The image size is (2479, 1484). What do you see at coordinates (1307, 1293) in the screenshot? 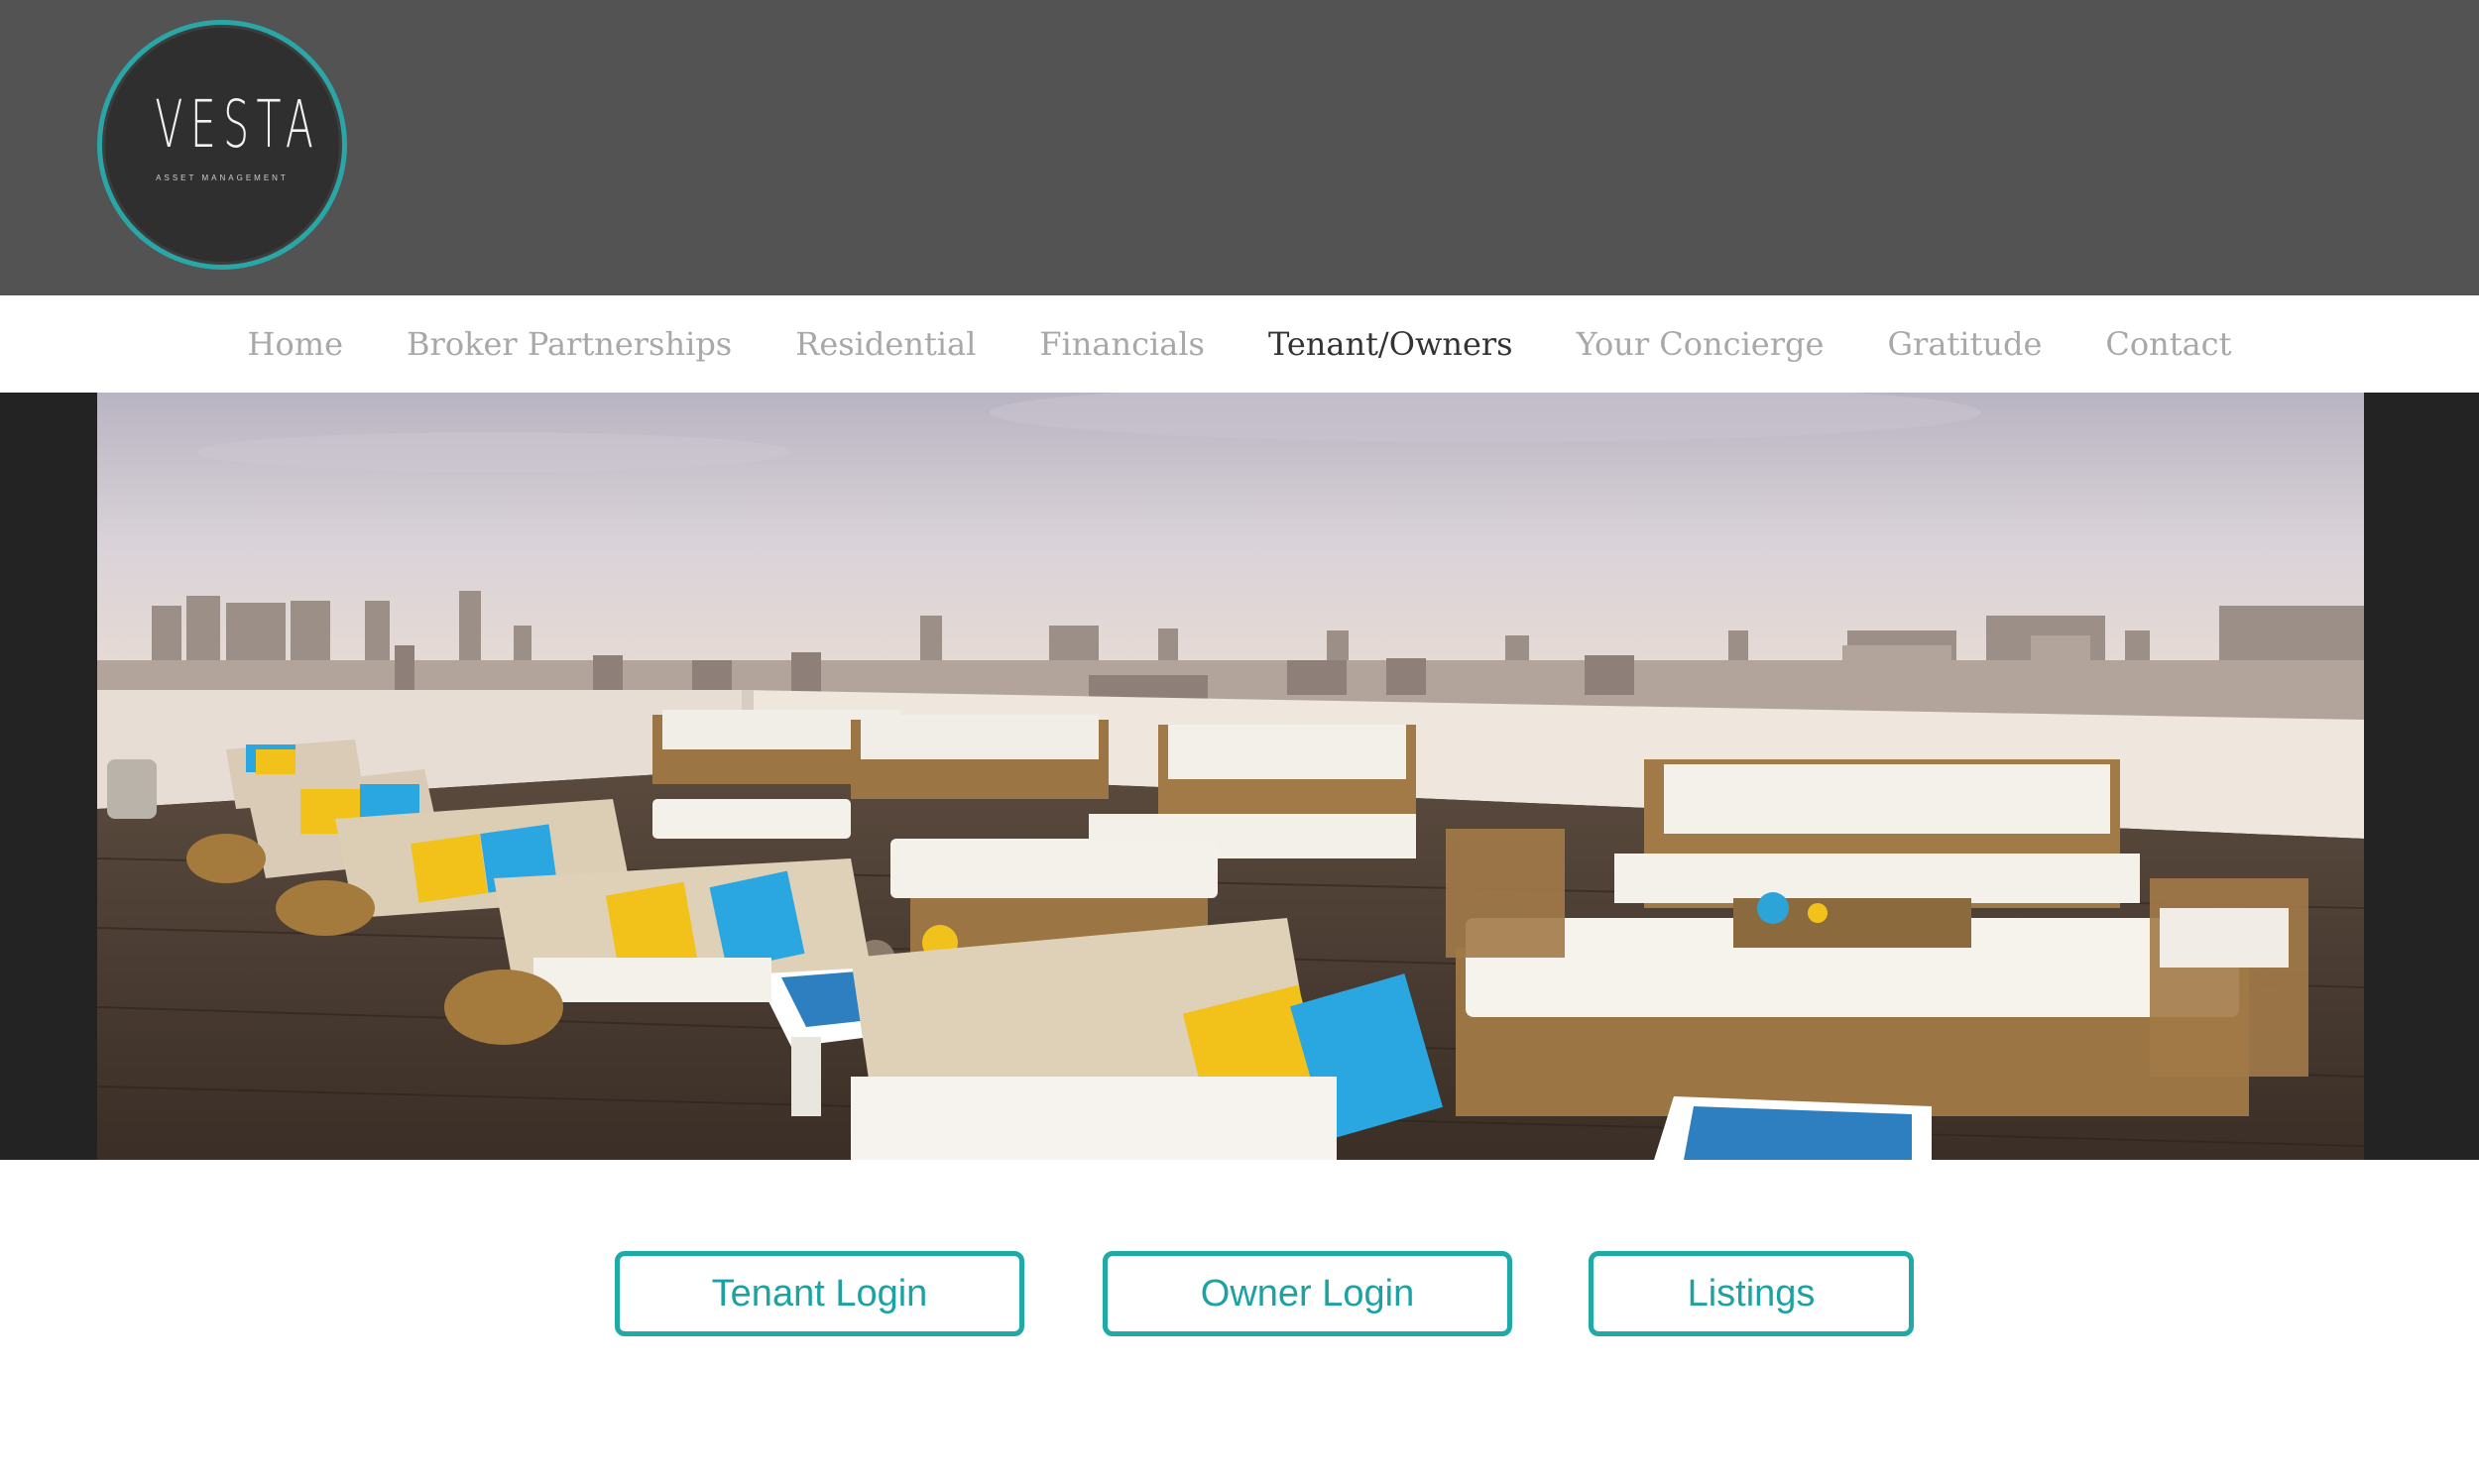
I see `owner-login-button: Owner Login` at bounding box center [1307, 1293].